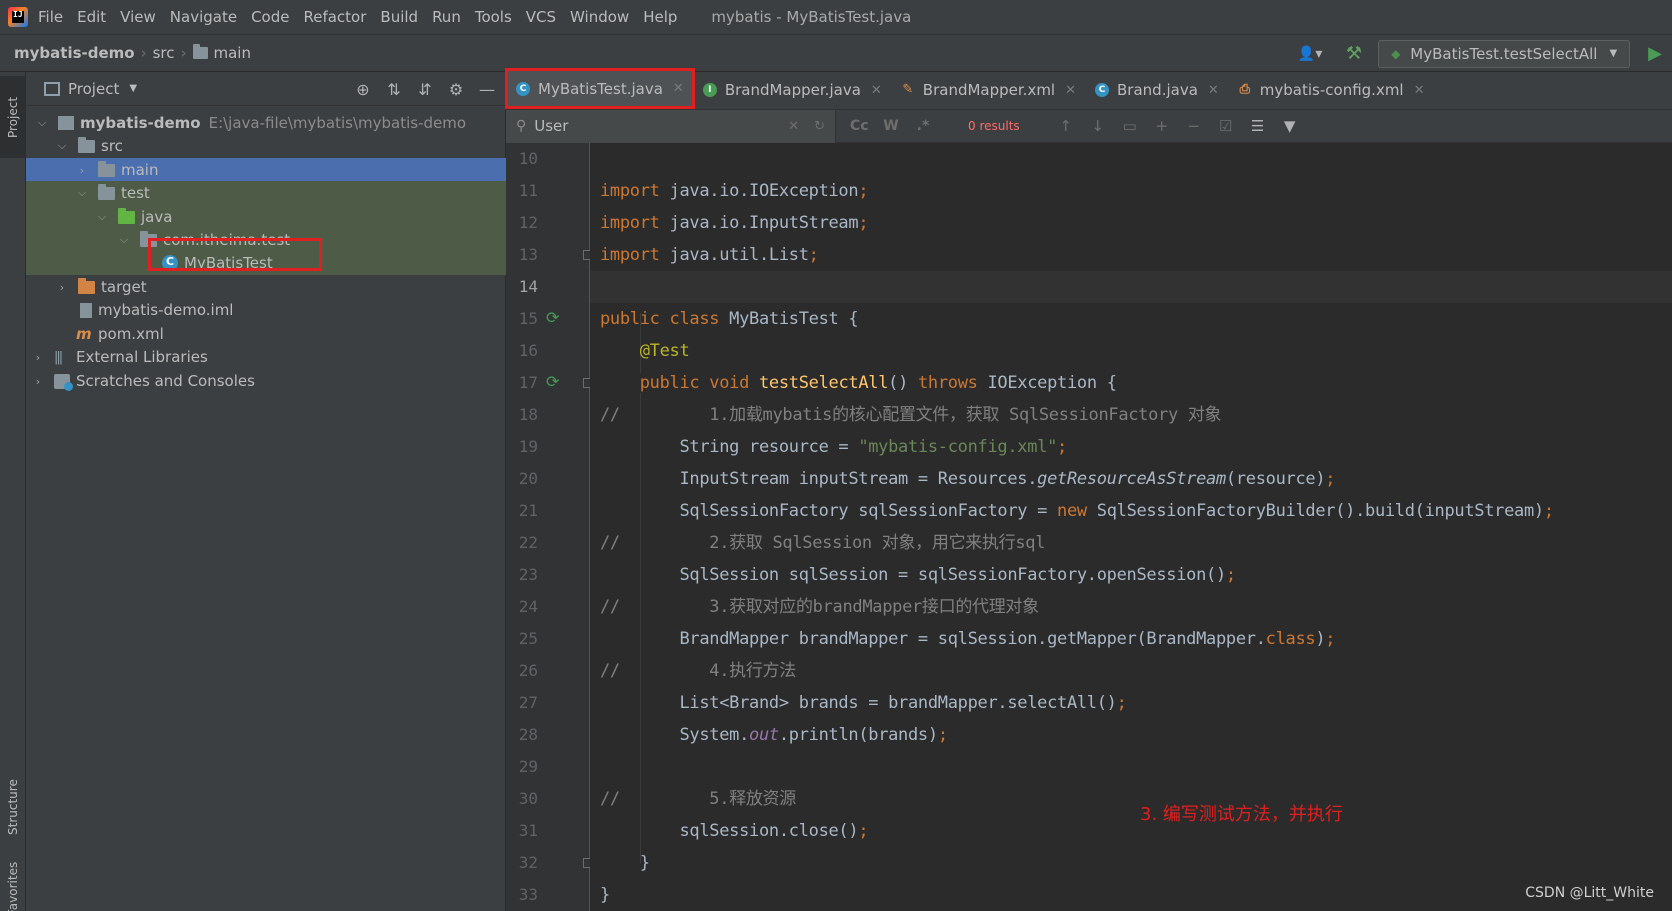 This screenshot has height=911, width=1672. What do you see at coordinates (1354, 53) in the screenshot?
I see `build-hammer-icon: ⚒` at bounding box center [1354, 53].